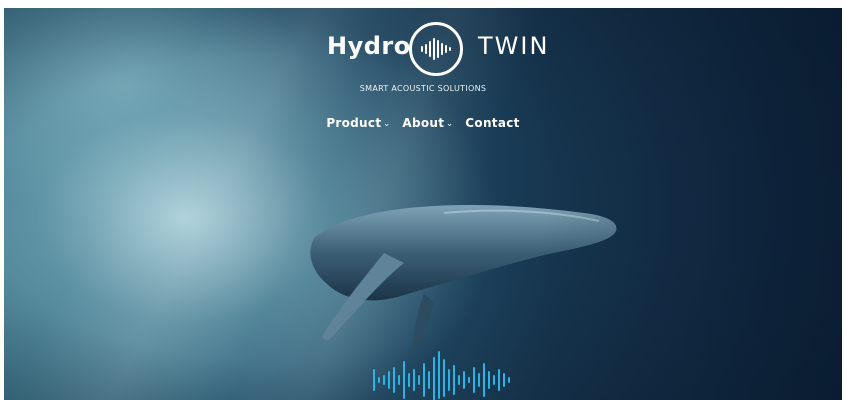  What do you see at coordinates (514, 46) in the screenshot?
I see `logo-text-twin: TWIN` at bounding box center [514, 46].